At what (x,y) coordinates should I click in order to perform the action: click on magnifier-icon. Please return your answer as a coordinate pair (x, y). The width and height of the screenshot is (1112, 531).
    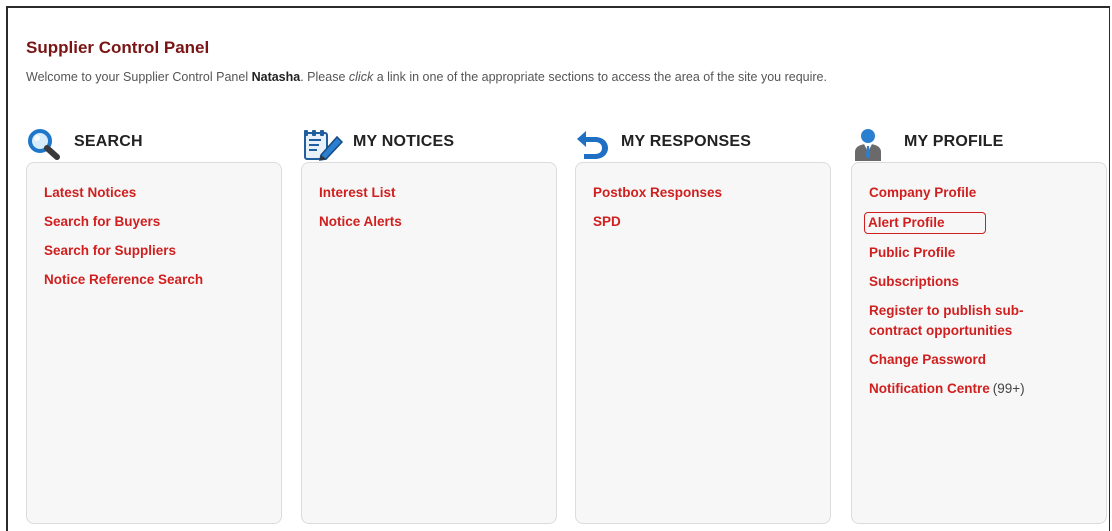
    Looking at the image, I should click on (44, 144).